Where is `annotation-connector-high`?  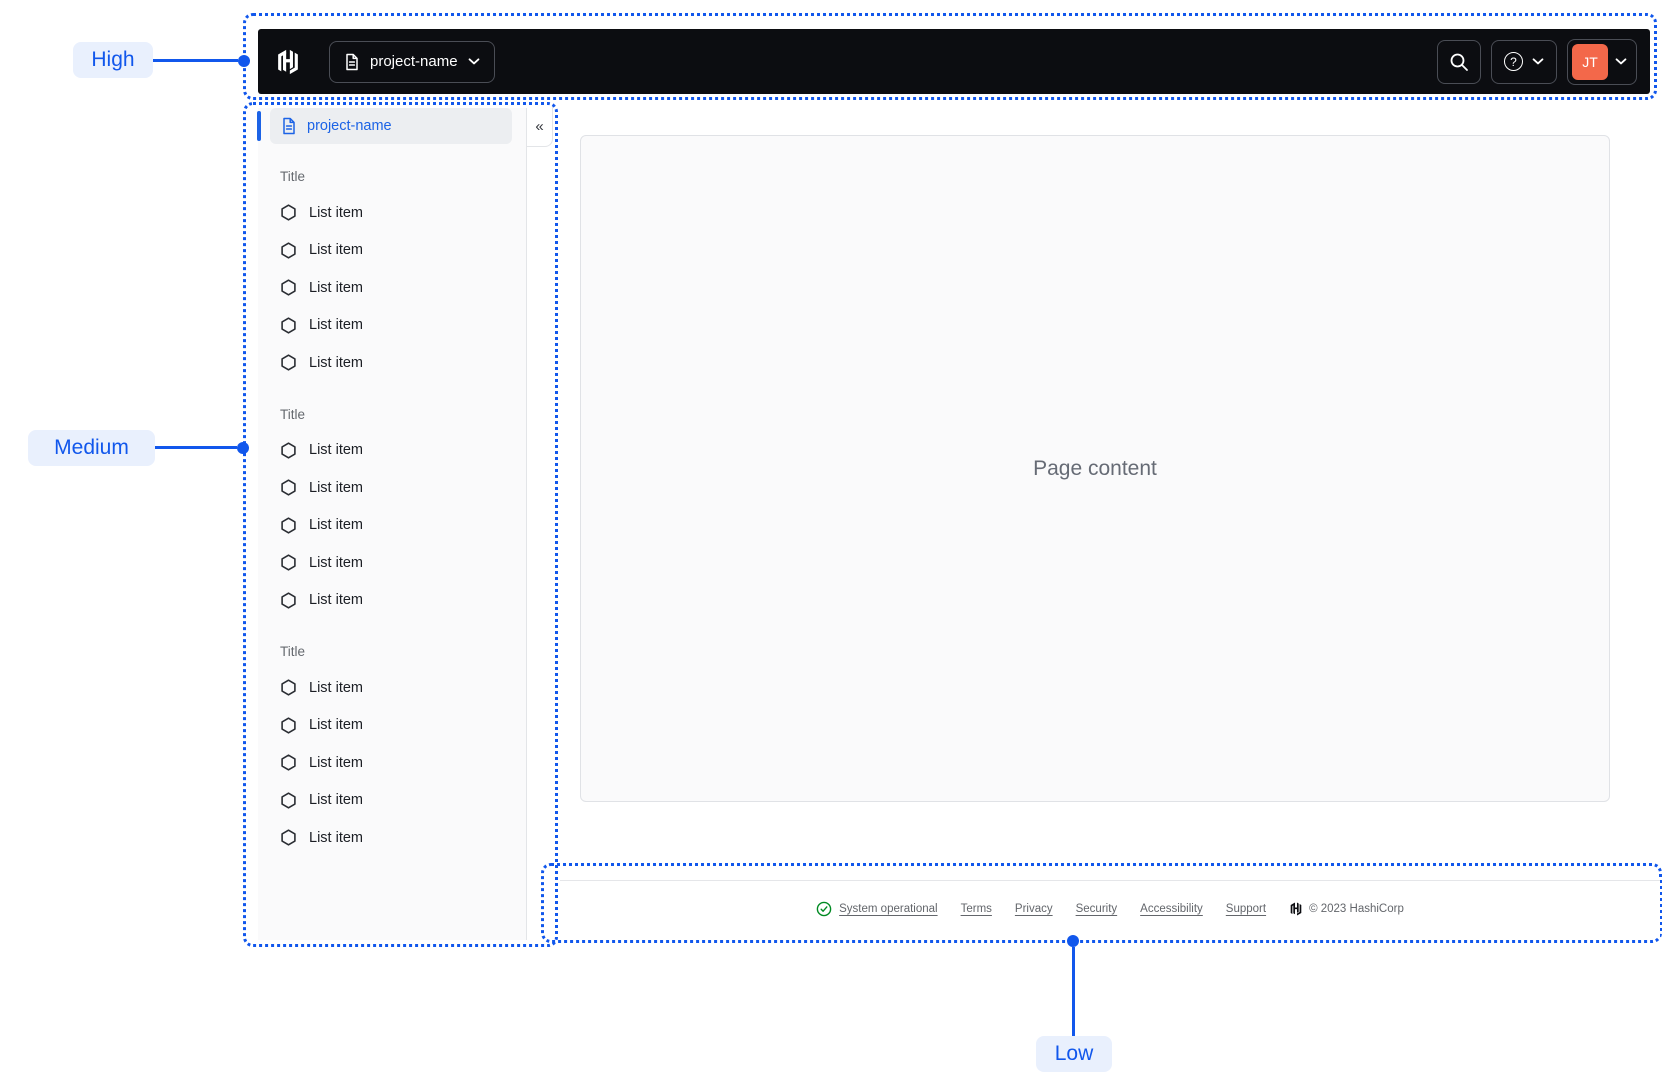 annotation-connector-high is located at coordinates (195, 60).